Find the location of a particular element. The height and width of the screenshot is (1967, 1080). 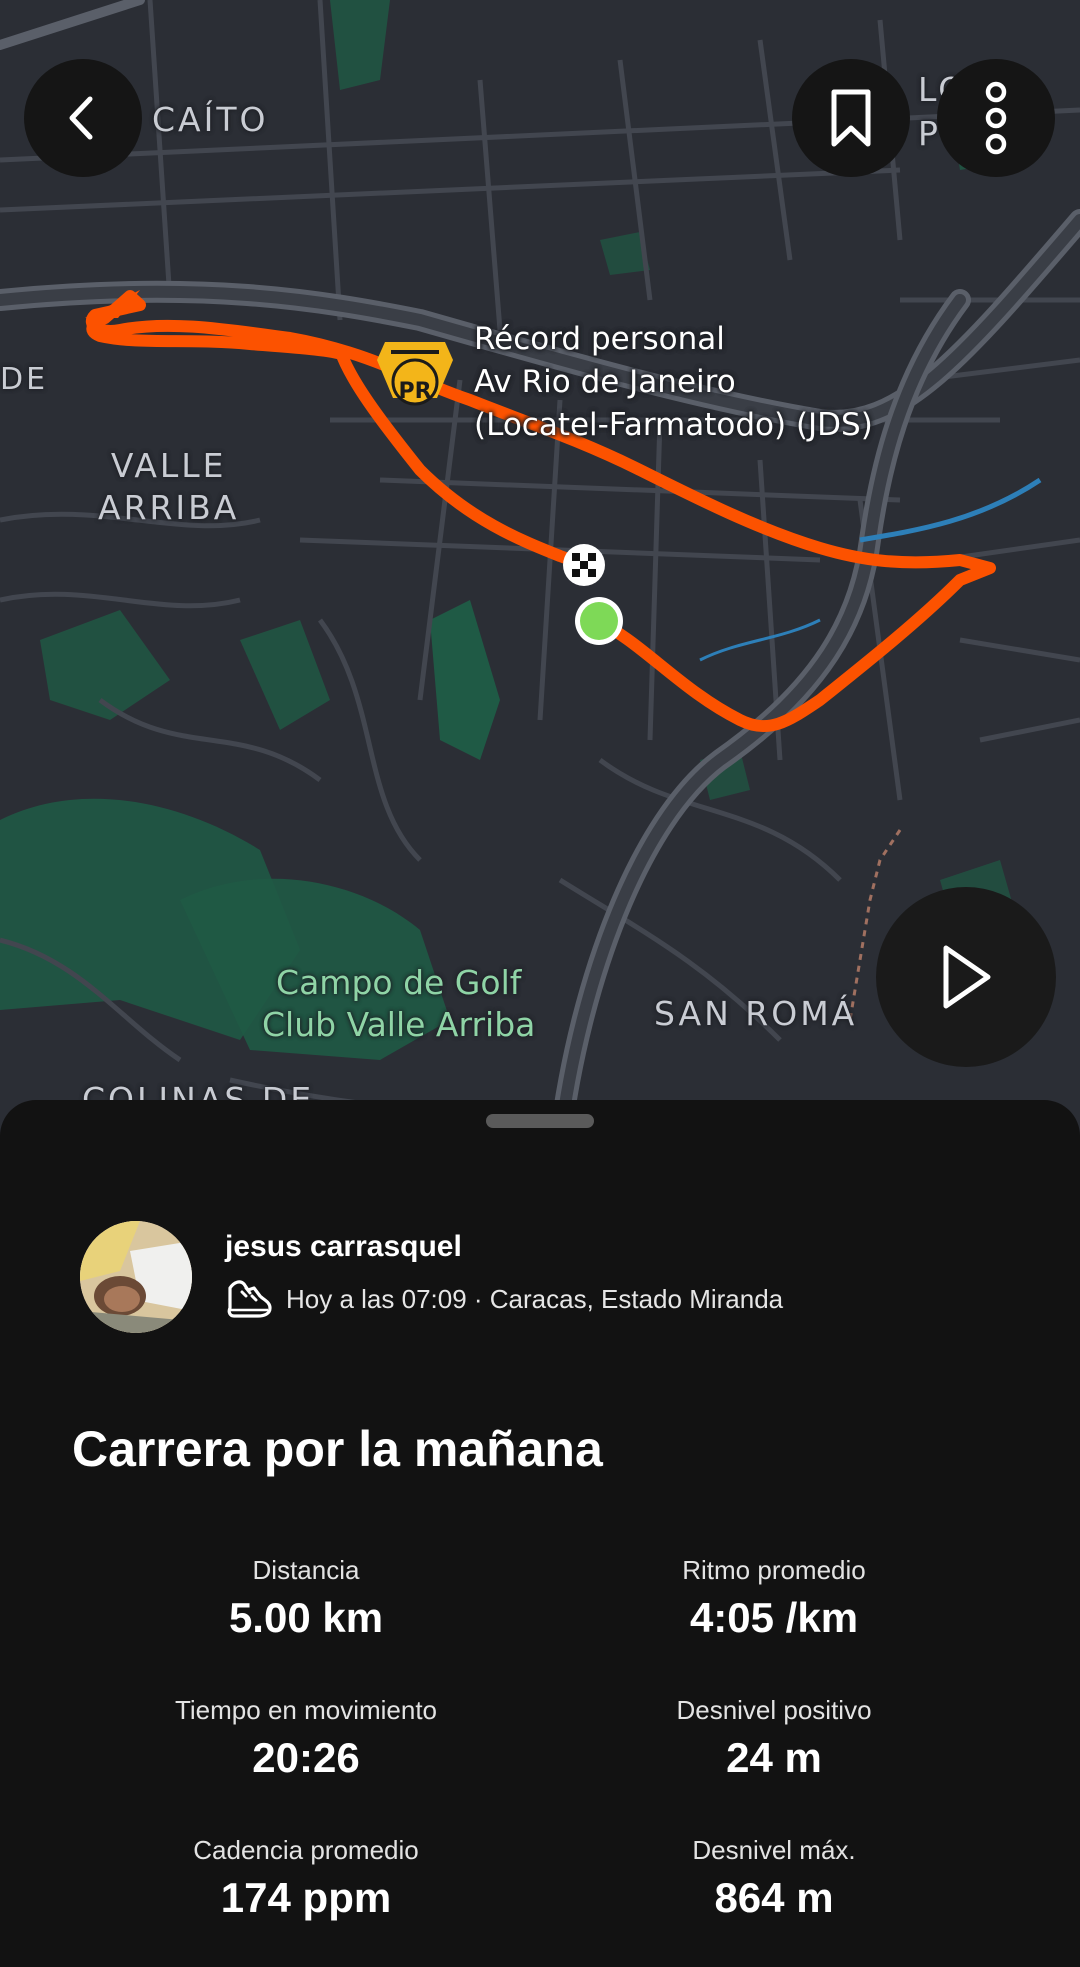

more-options-button is located at coordinates (996, 118).